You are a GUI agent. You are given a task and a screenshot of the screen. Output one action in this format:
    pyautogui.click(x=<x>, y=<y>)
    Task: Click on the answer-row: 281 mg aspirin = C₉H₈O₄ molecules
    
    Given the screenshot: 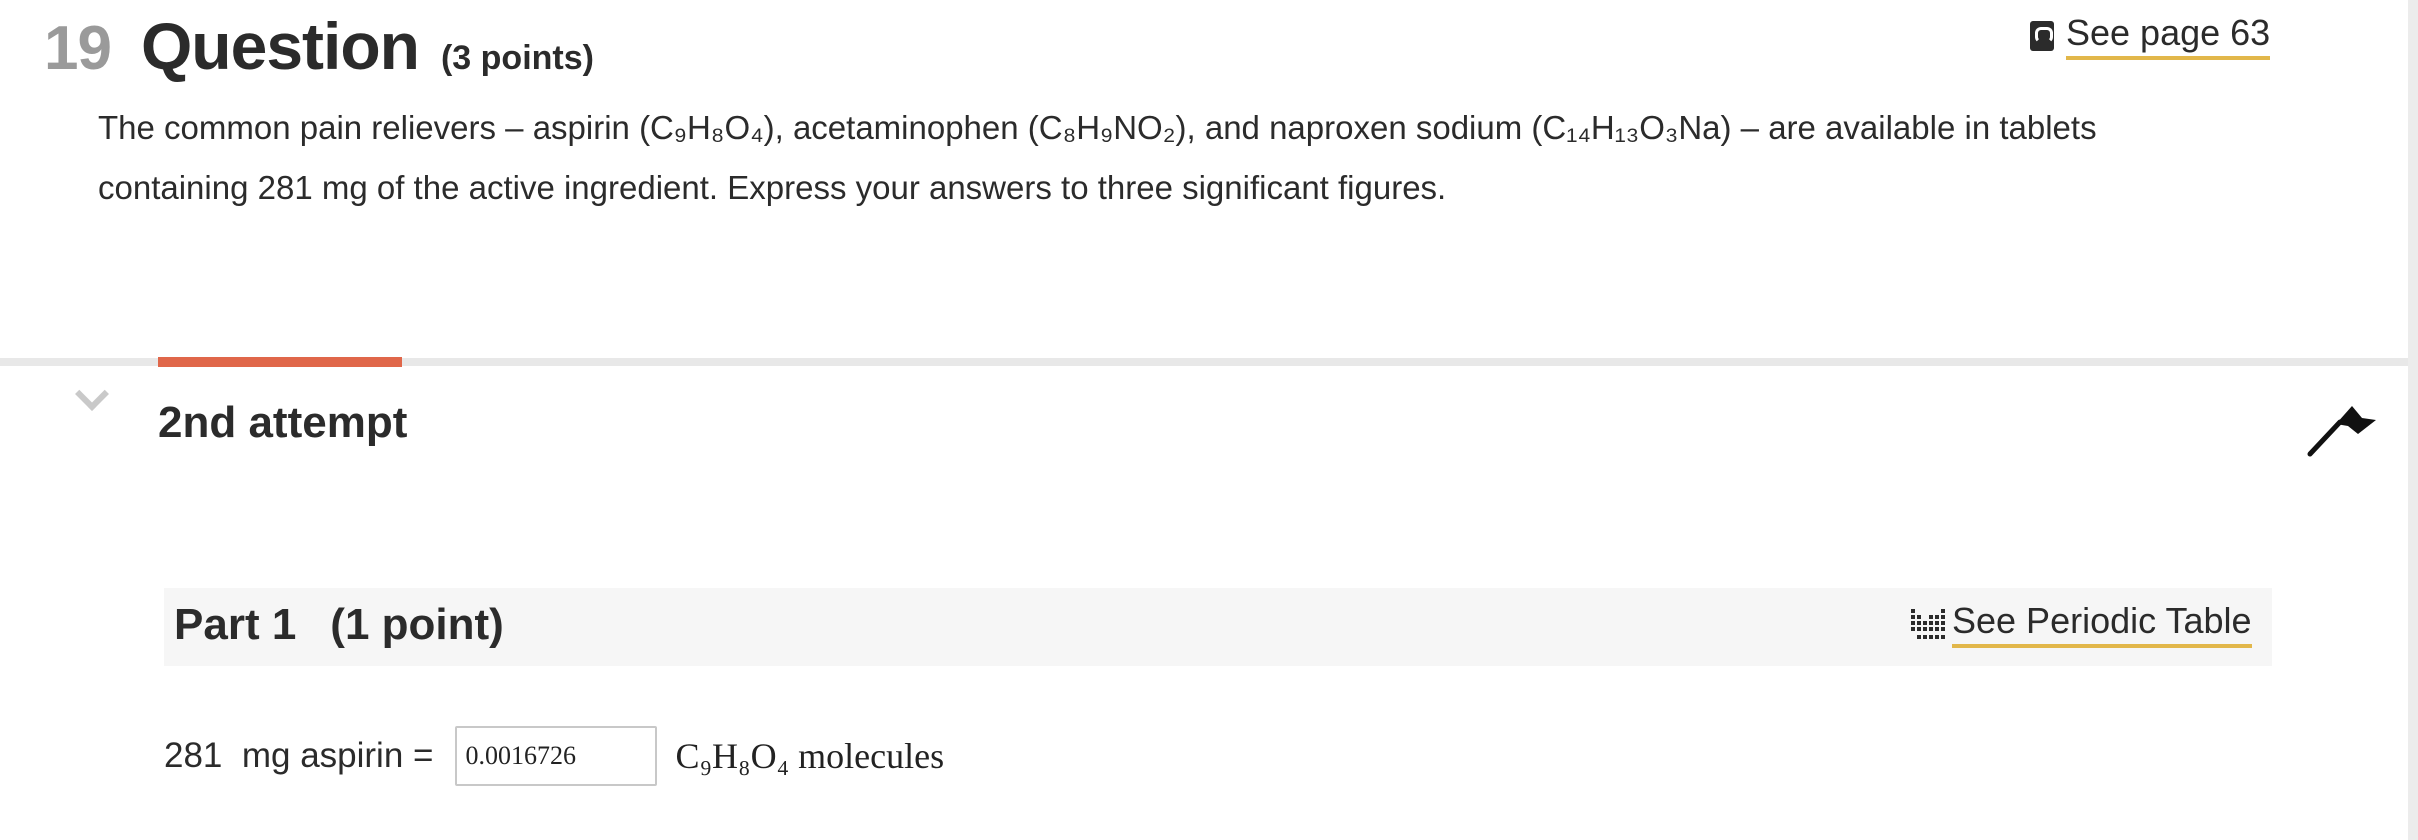 What is the action you would take?
    pyautogui.click(x=554, y=756)
    